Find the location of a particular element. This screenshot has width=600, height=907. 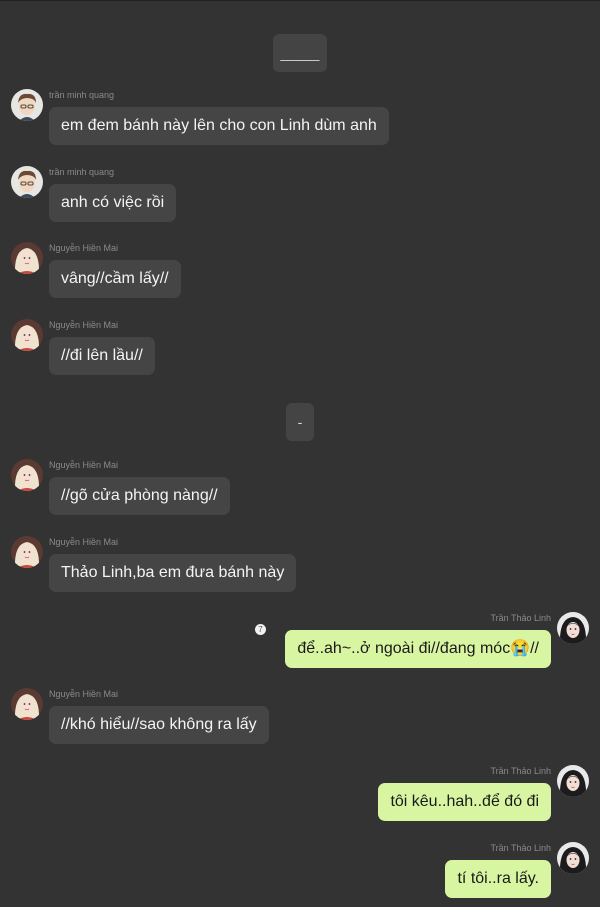

message-bubble: Thảo Linh,ba em đưa bánh này is located at coordinates (173, 573).